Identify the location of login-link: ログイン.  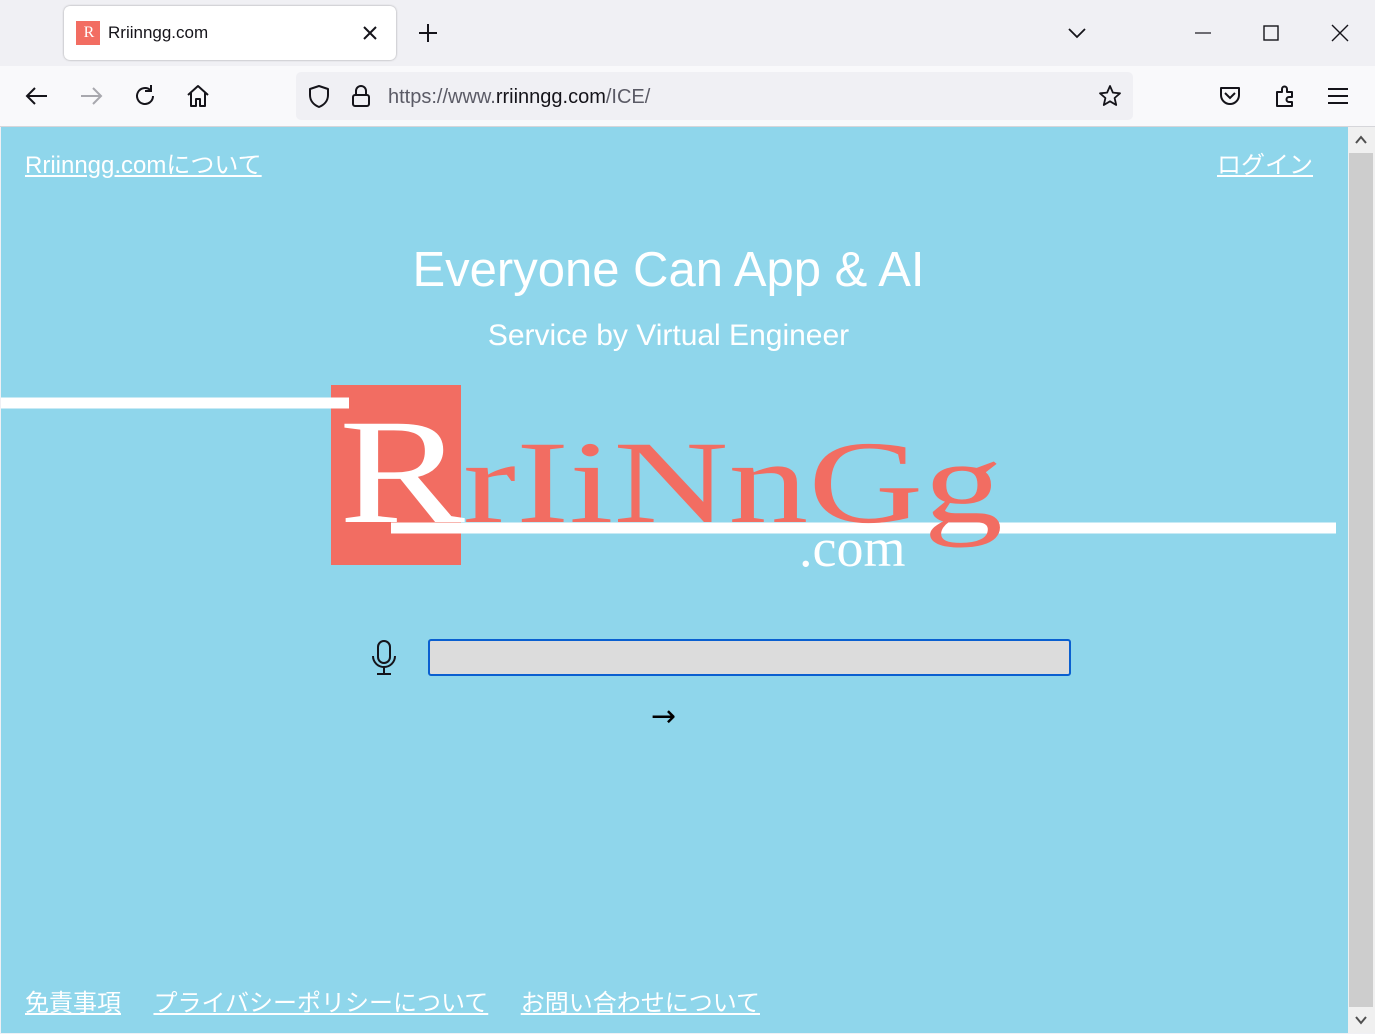
(1265, 162).